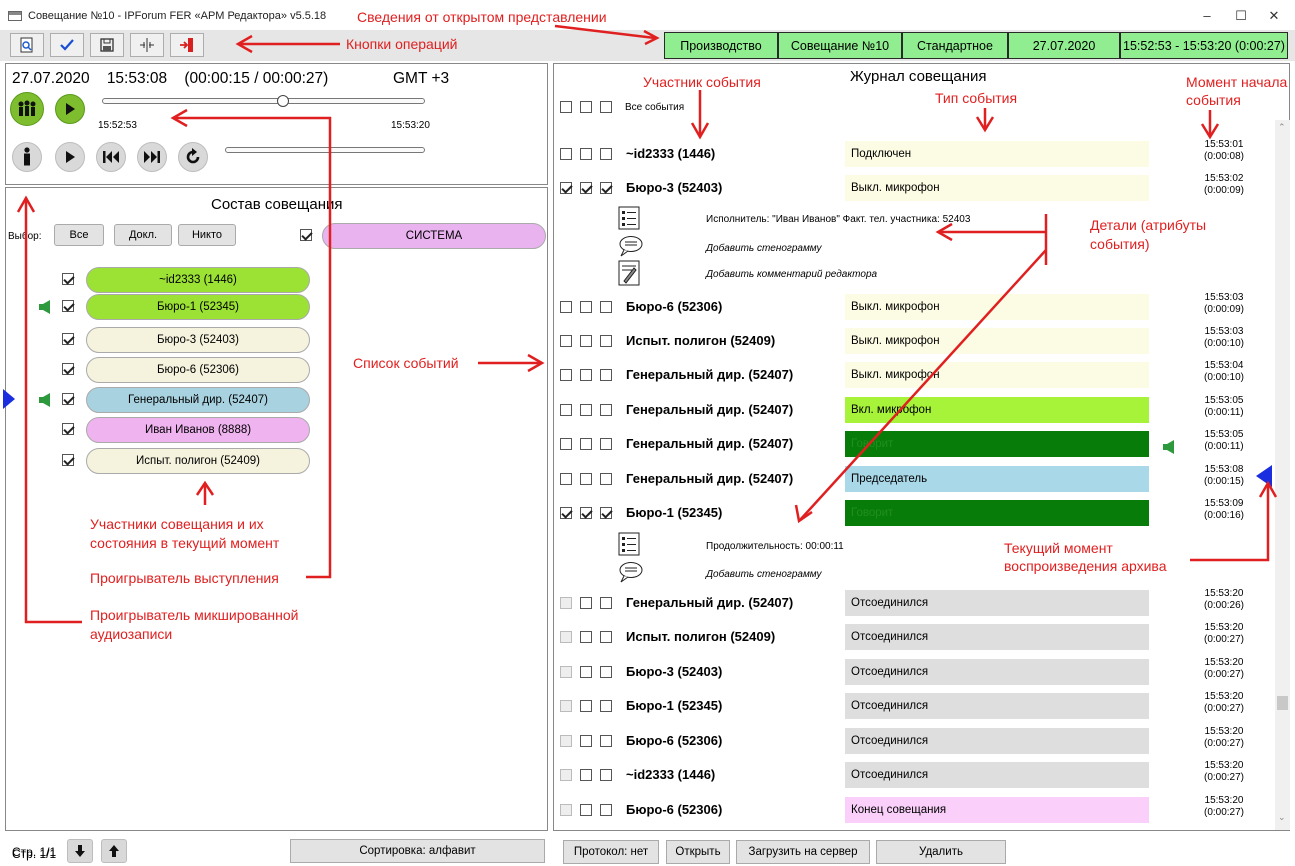  What do you see at coordinates (306, 235) in the screenshot?
I see `system-checkbox` at bounding box center [306, 235].